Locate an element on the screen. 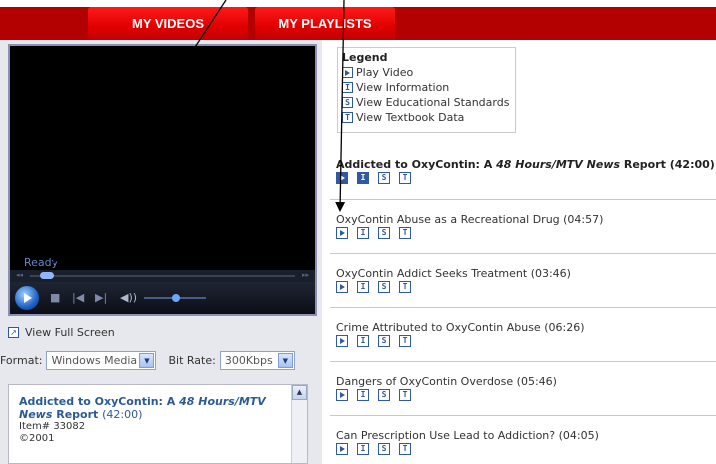 Image resolution: width=716 pixels, height=464 pixels. volume-icon: ◀)) is located at coordinates (128, 297).